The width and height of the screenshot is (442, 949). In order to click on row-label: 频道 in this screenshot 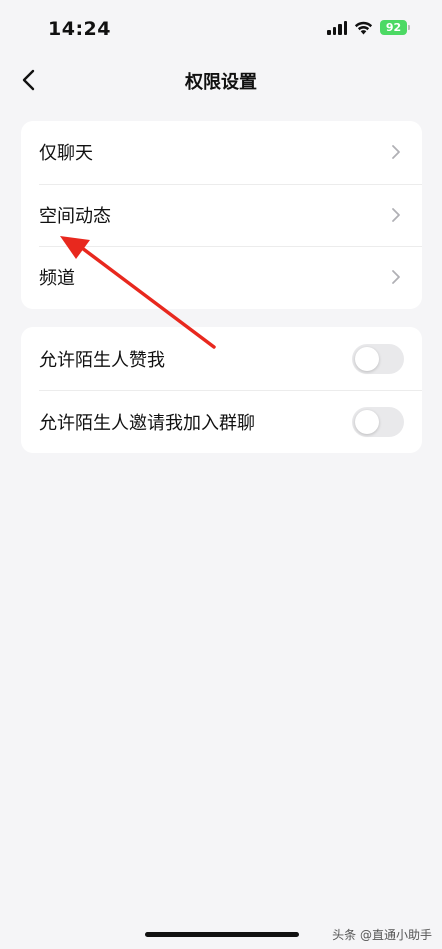, I will do `click(57, 279)`.